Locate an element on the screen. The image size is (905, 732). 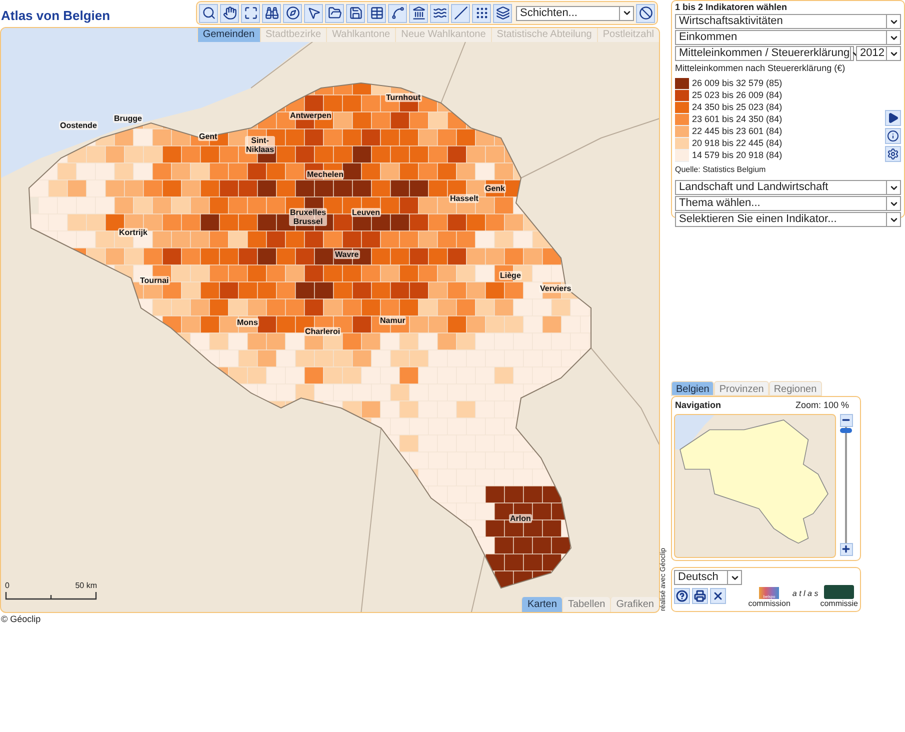
map-level-tab: Gemeinden is located at coordinates (228, 35).